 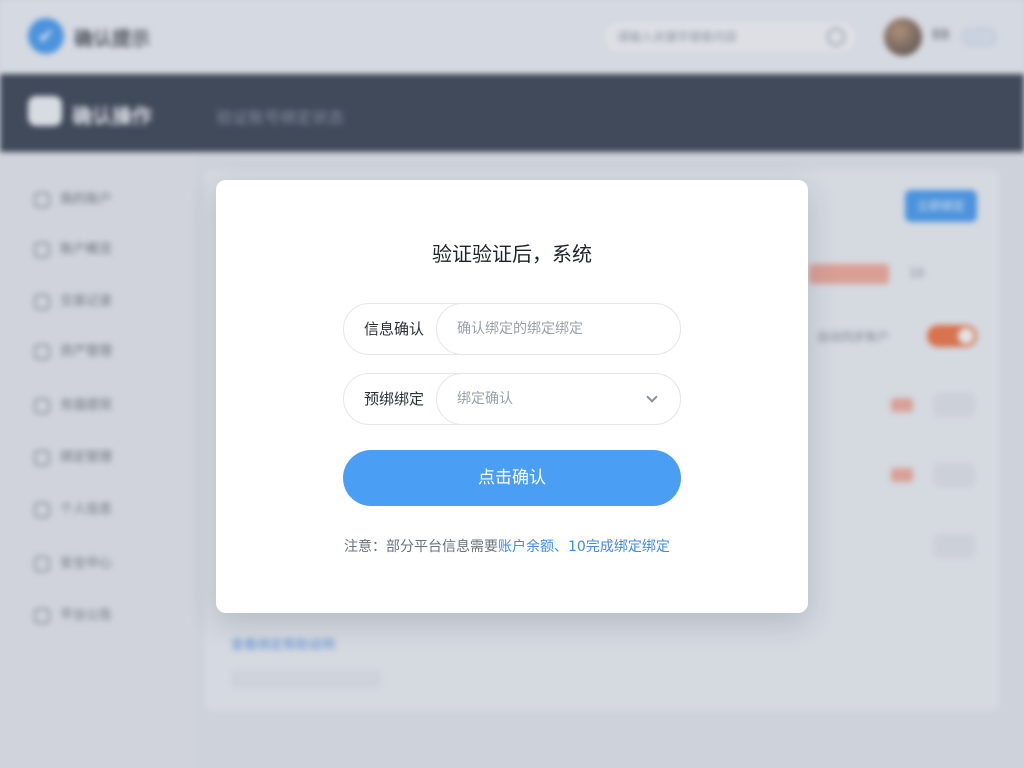 I want to click on field-label: 预绑绑定, so click(x=394, y=399).